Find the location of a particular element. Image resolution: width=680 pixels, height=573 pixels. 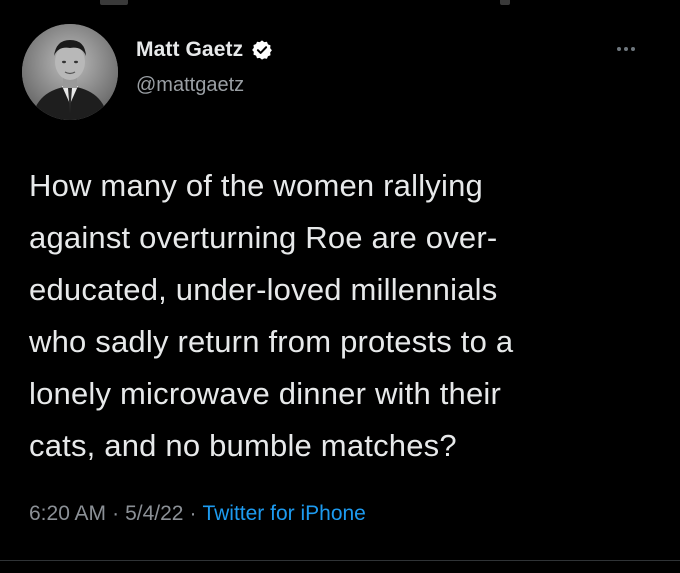

tweet-source-link: Twitter for iPhone is located at coordinates (283, 513).